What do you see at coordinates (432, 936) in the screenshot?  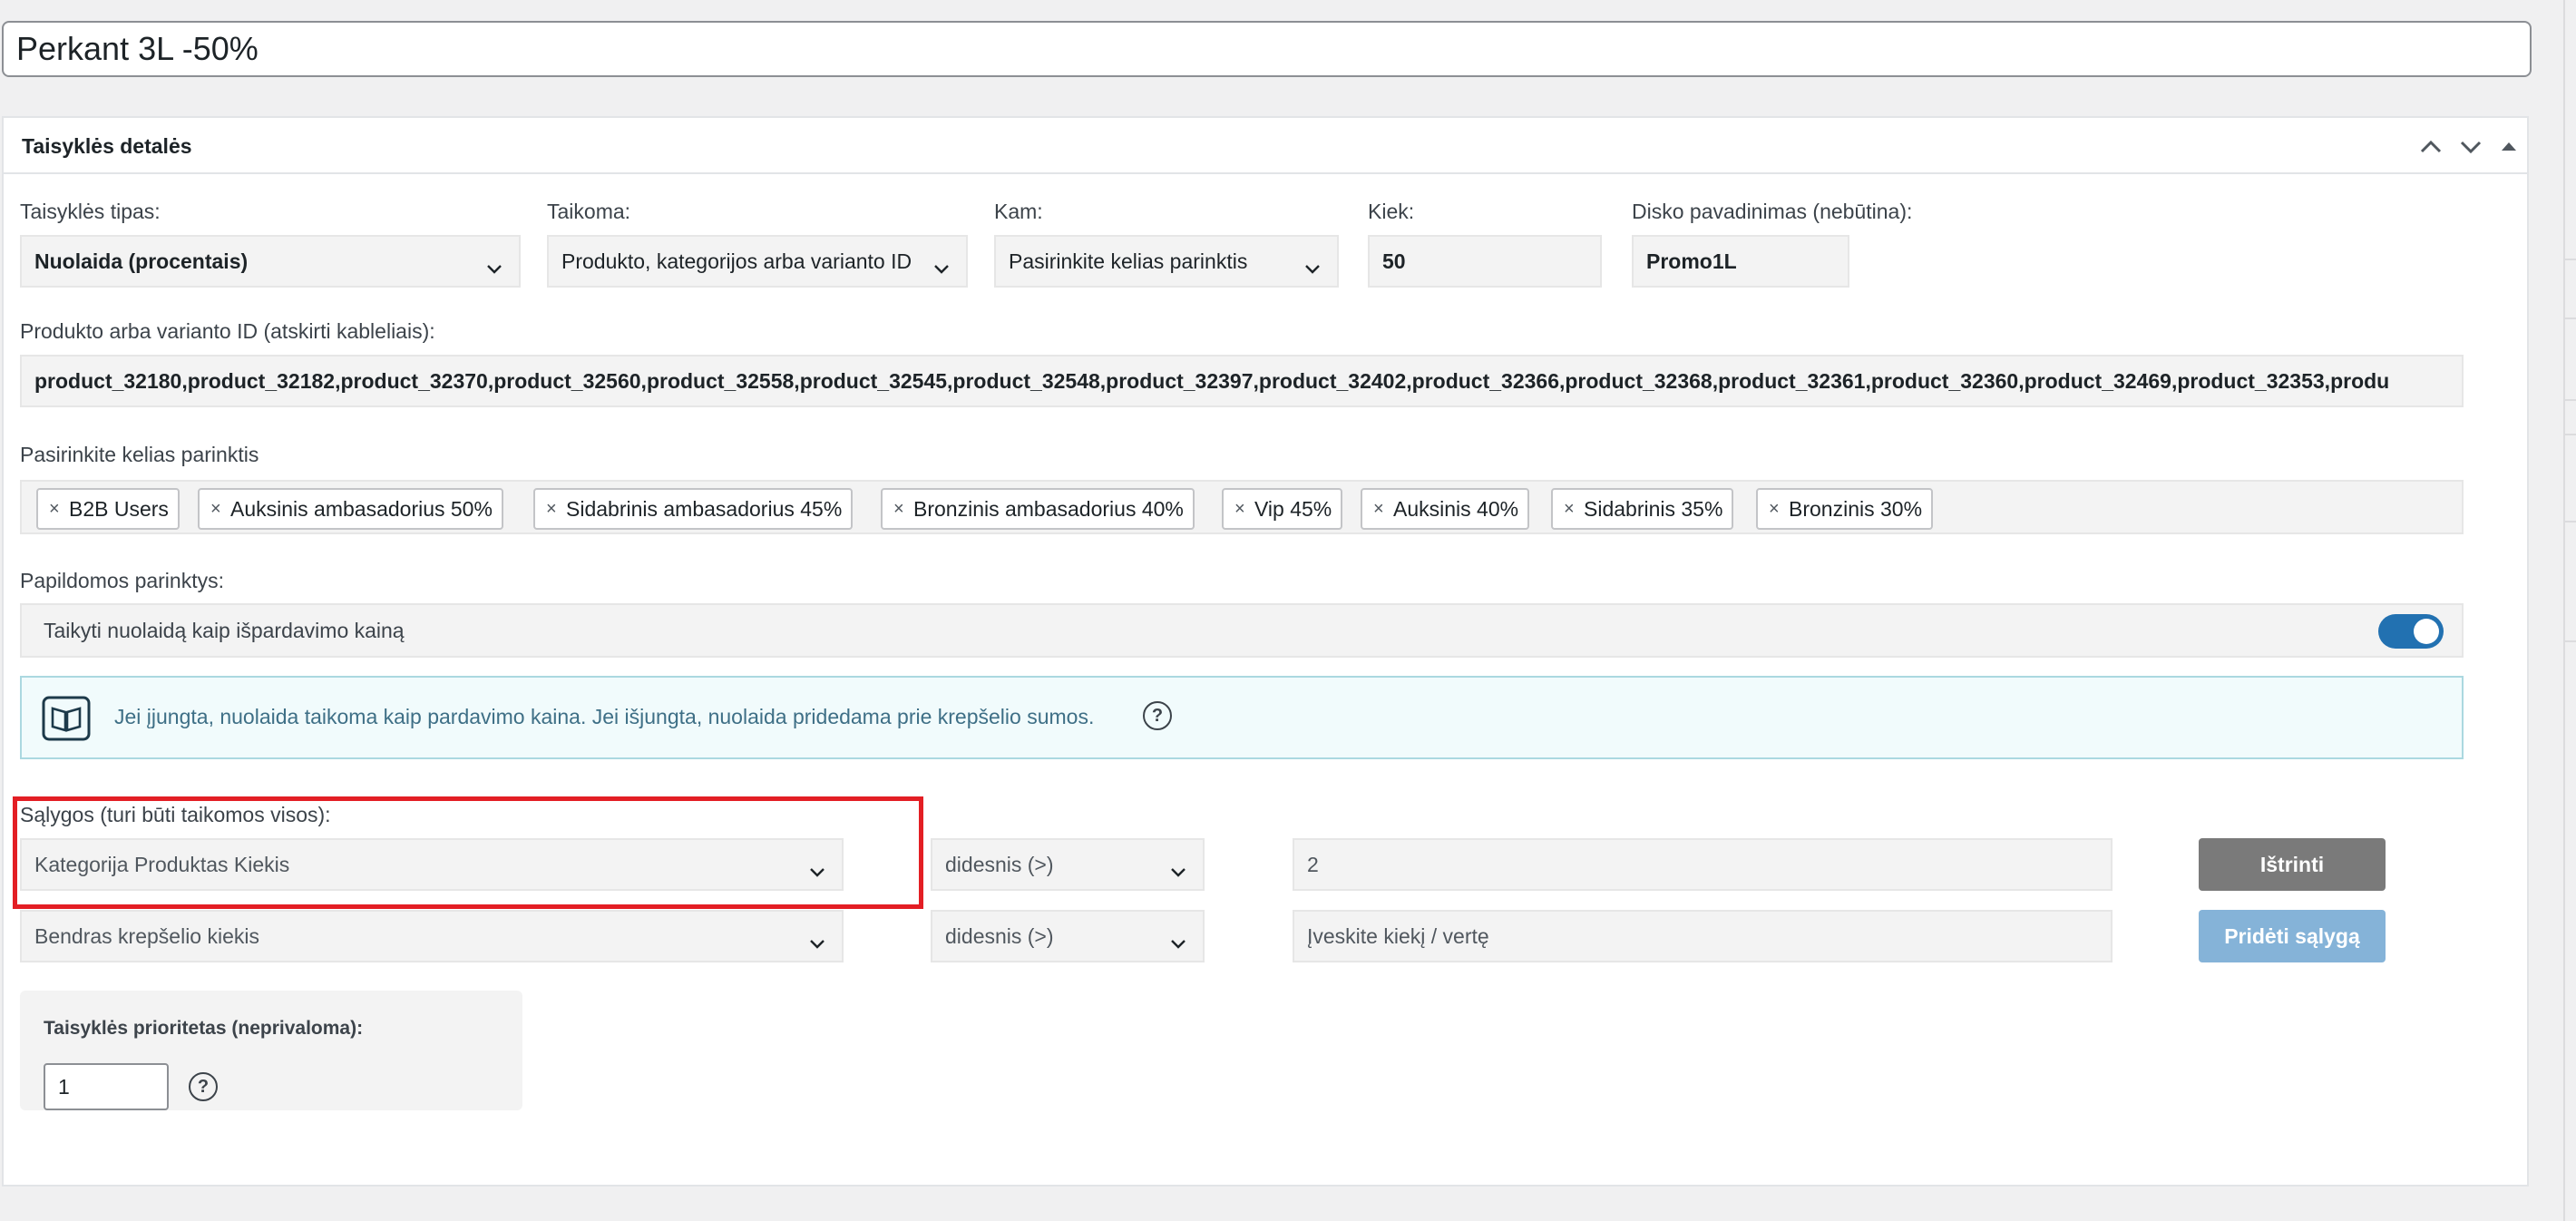 I see `condition-type-select: Bendras krepšelio kiekis` at bounding box center [432, 936].